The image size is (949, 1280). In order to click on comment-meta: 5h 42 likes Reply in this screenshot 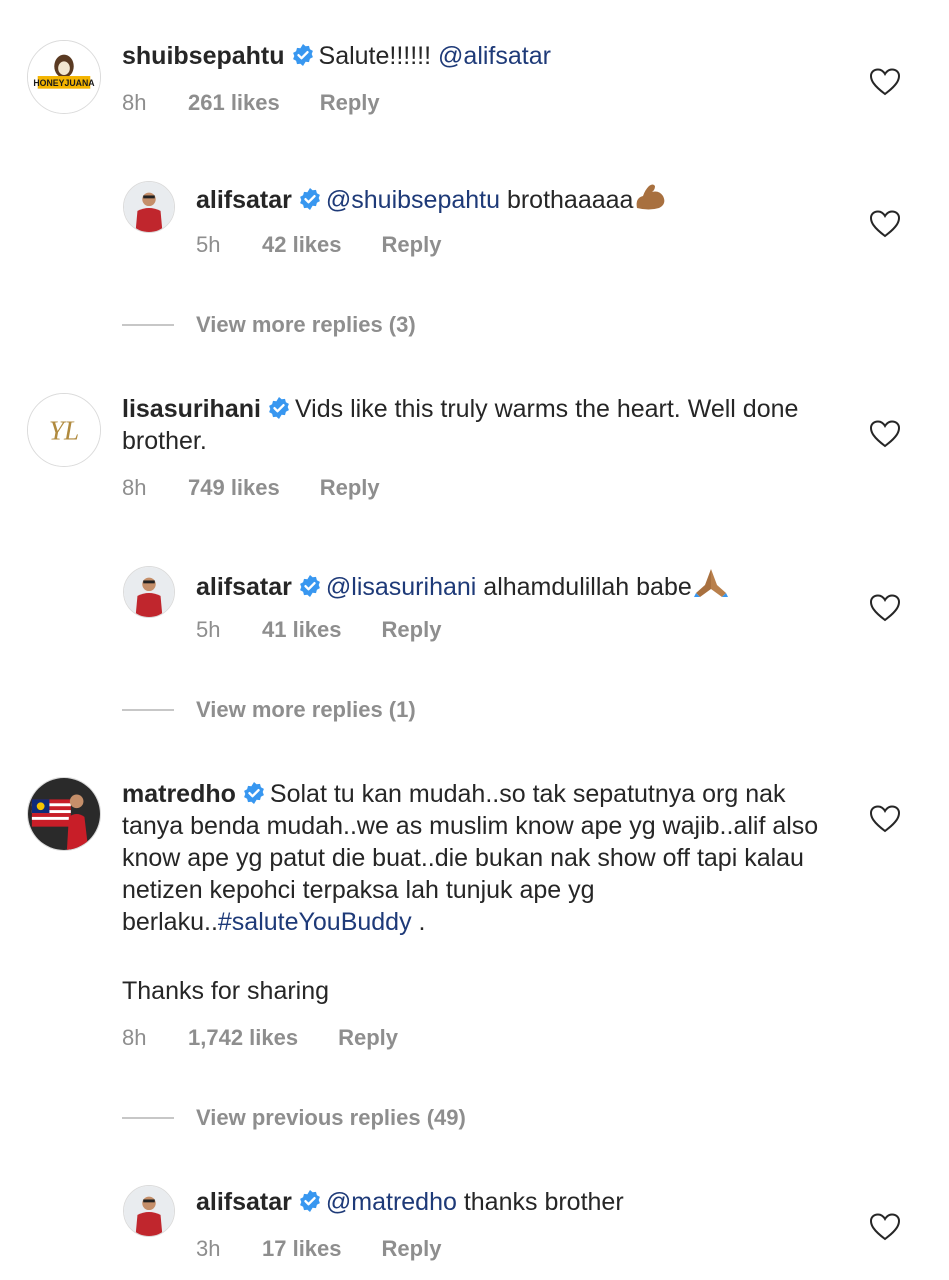, I will do `click(318, 245)`.